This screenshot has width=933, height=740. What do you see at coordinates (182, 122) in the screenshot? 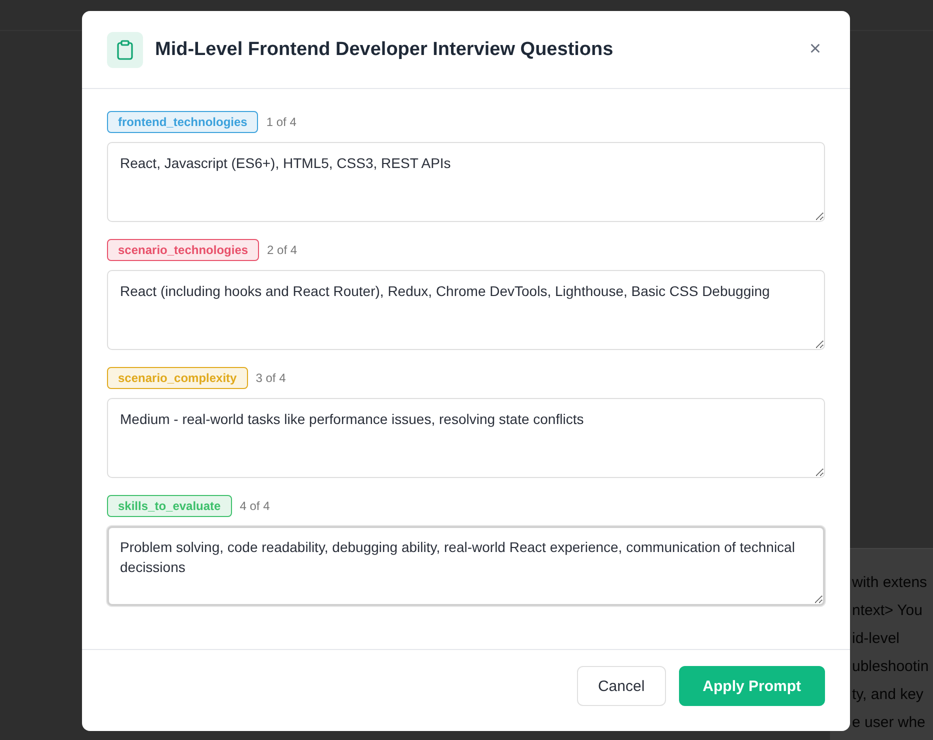
I see `variable-tag: frontend_technologies` at bounding box center [182, 122].